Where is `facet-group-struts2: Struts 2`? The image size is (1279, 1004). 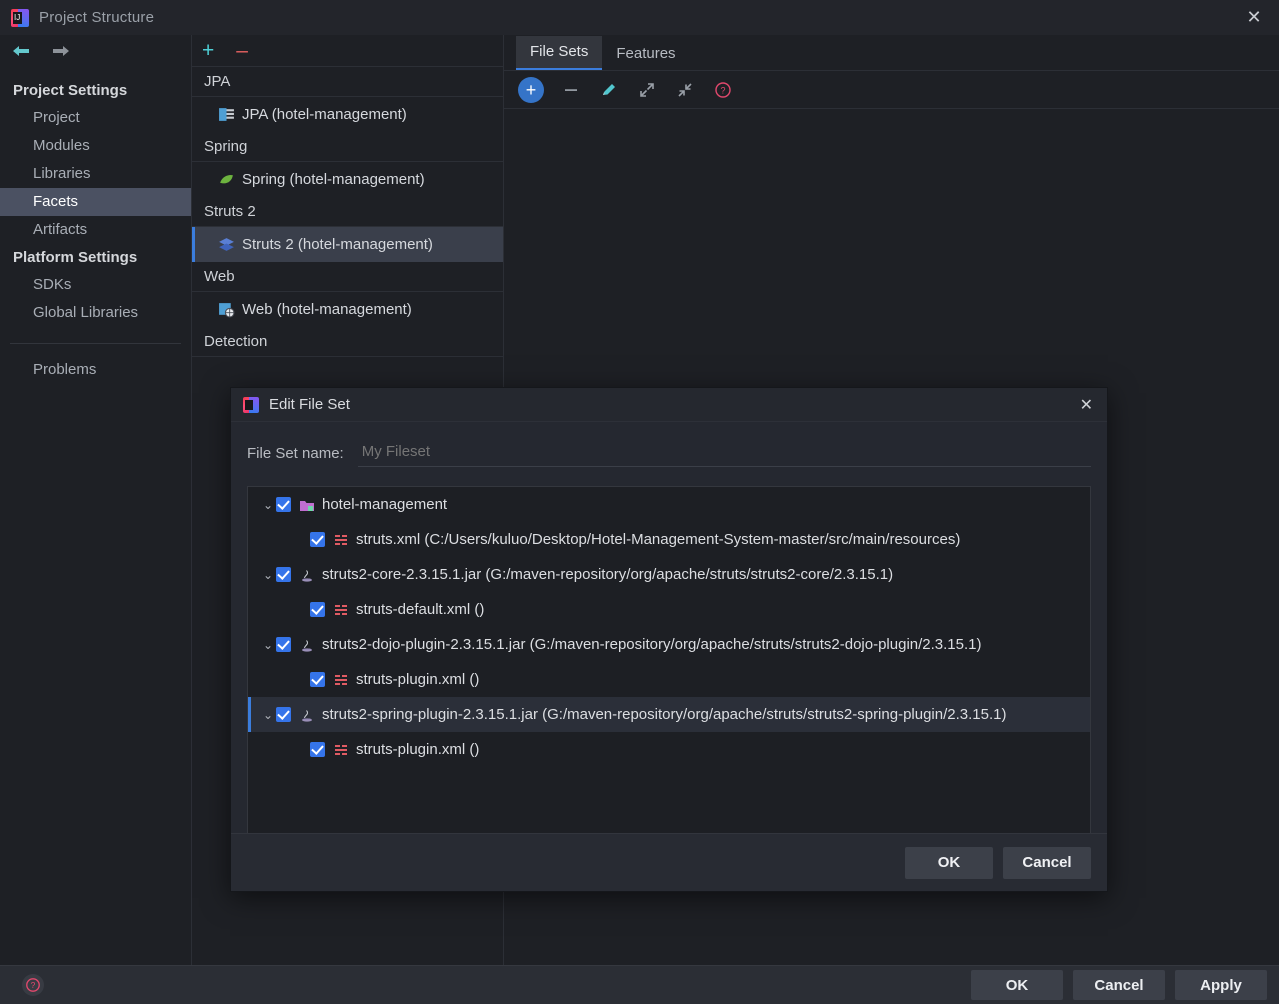
facet-group-struts2: Struts 2 is located at coordinates (347, 212).